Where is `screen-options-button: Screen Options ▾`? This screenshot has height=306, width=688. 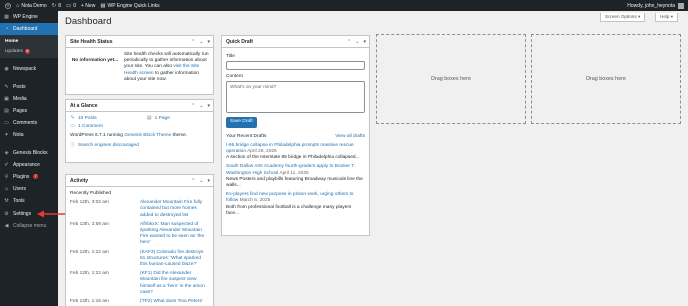
screen-options-button: Screen Options ▾ is located at coordinates (623, 17).